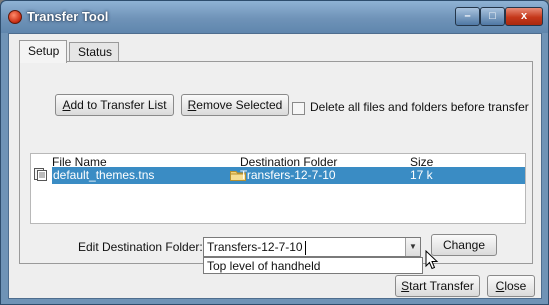 The width and height of the screenshot is (549, 305). I want to click on text-caret, so click(305, 248).